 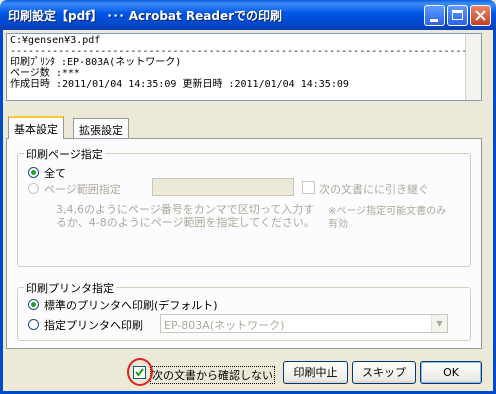 What do you see at coordinates (33, 188) in the screenshot?
I see `radio-page-range` at bounding box center [33, 188].